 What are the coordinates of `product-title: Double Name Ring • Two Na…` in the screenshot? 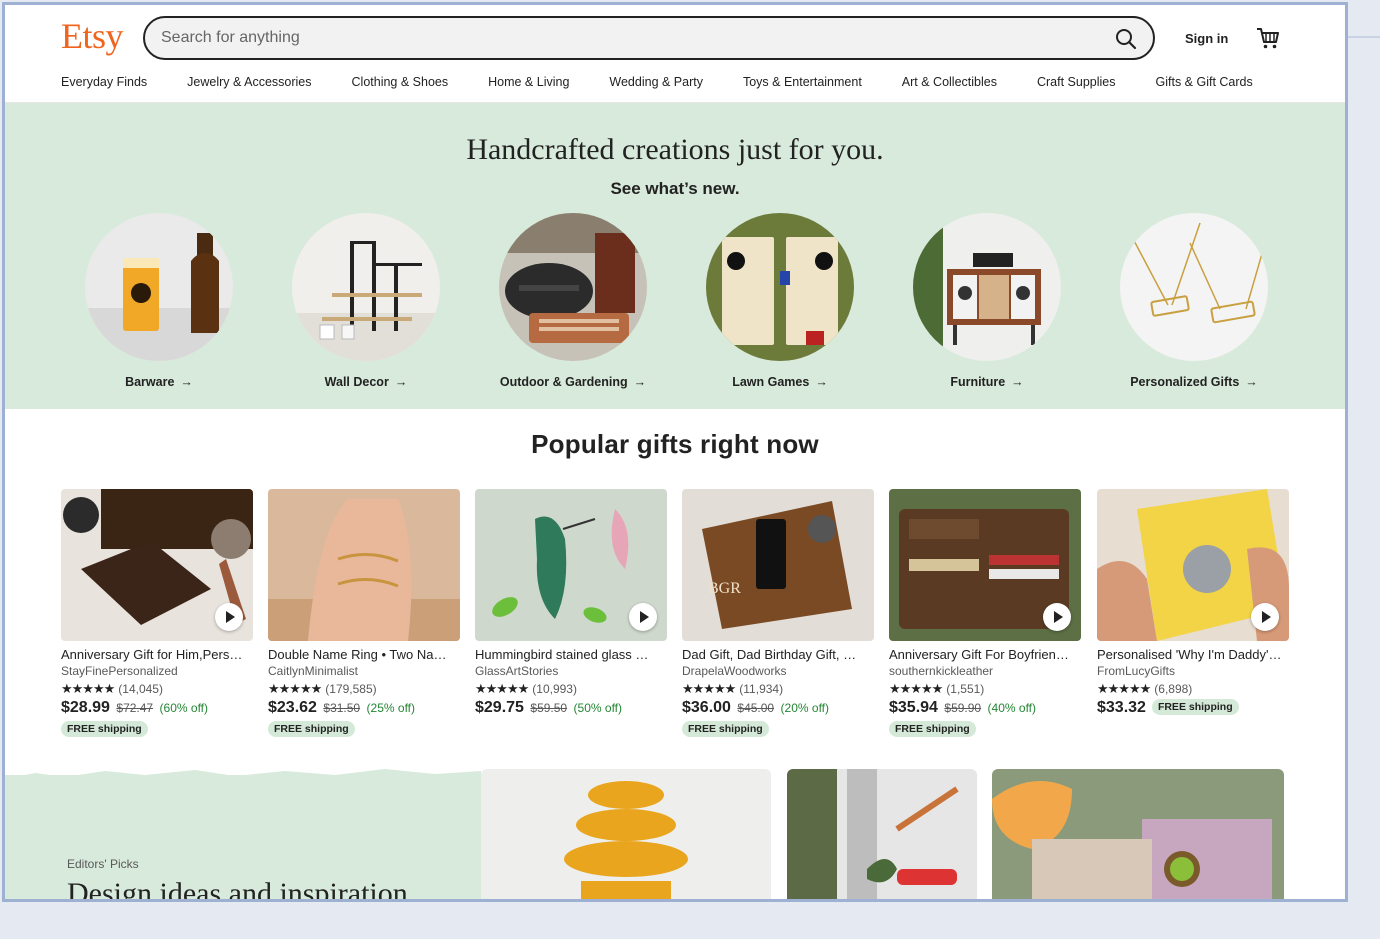 It's located at (364, 654).